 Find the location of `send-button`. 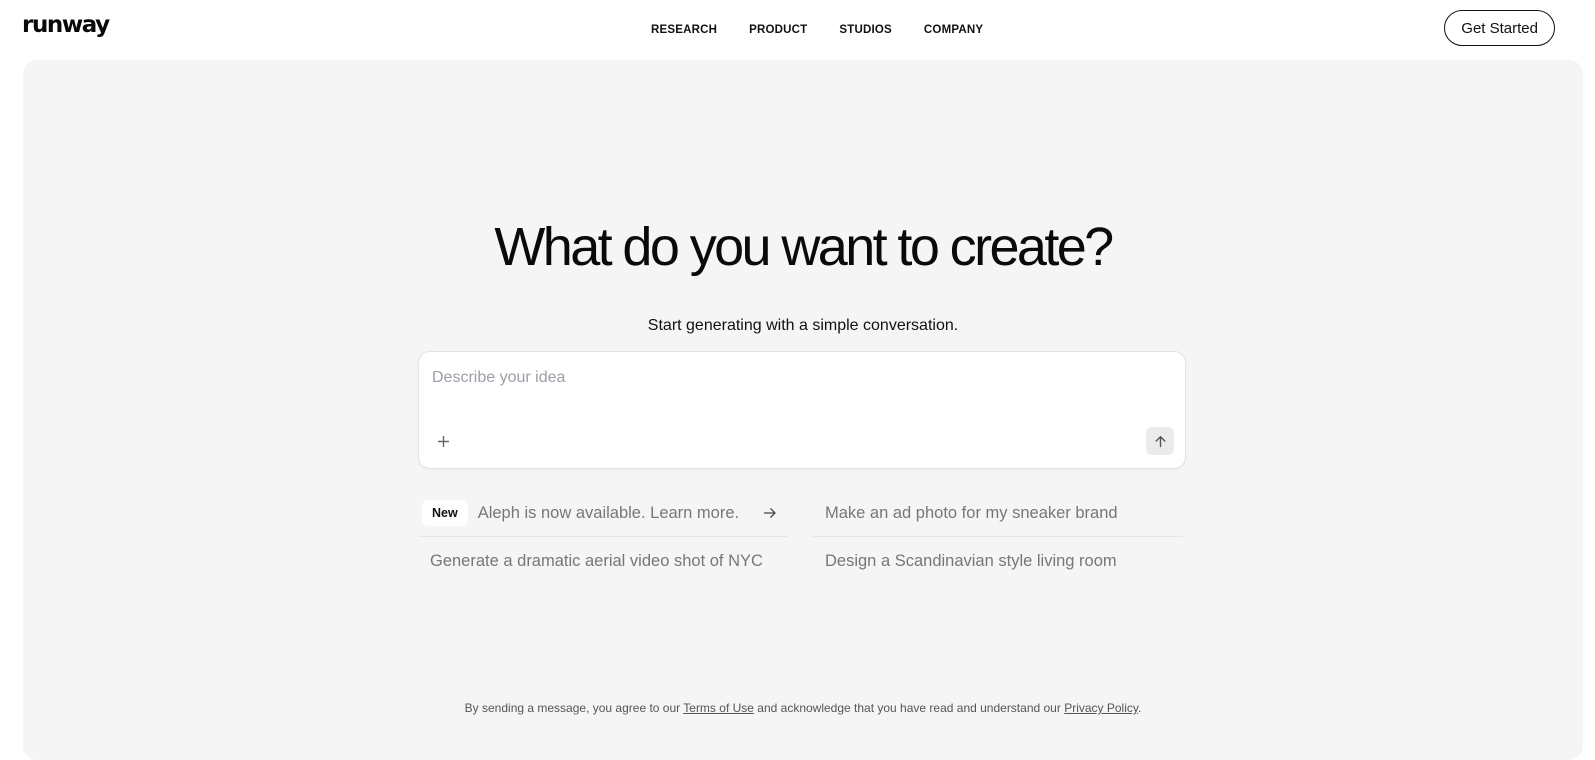

send-button is located at coordinates (1160, 441).